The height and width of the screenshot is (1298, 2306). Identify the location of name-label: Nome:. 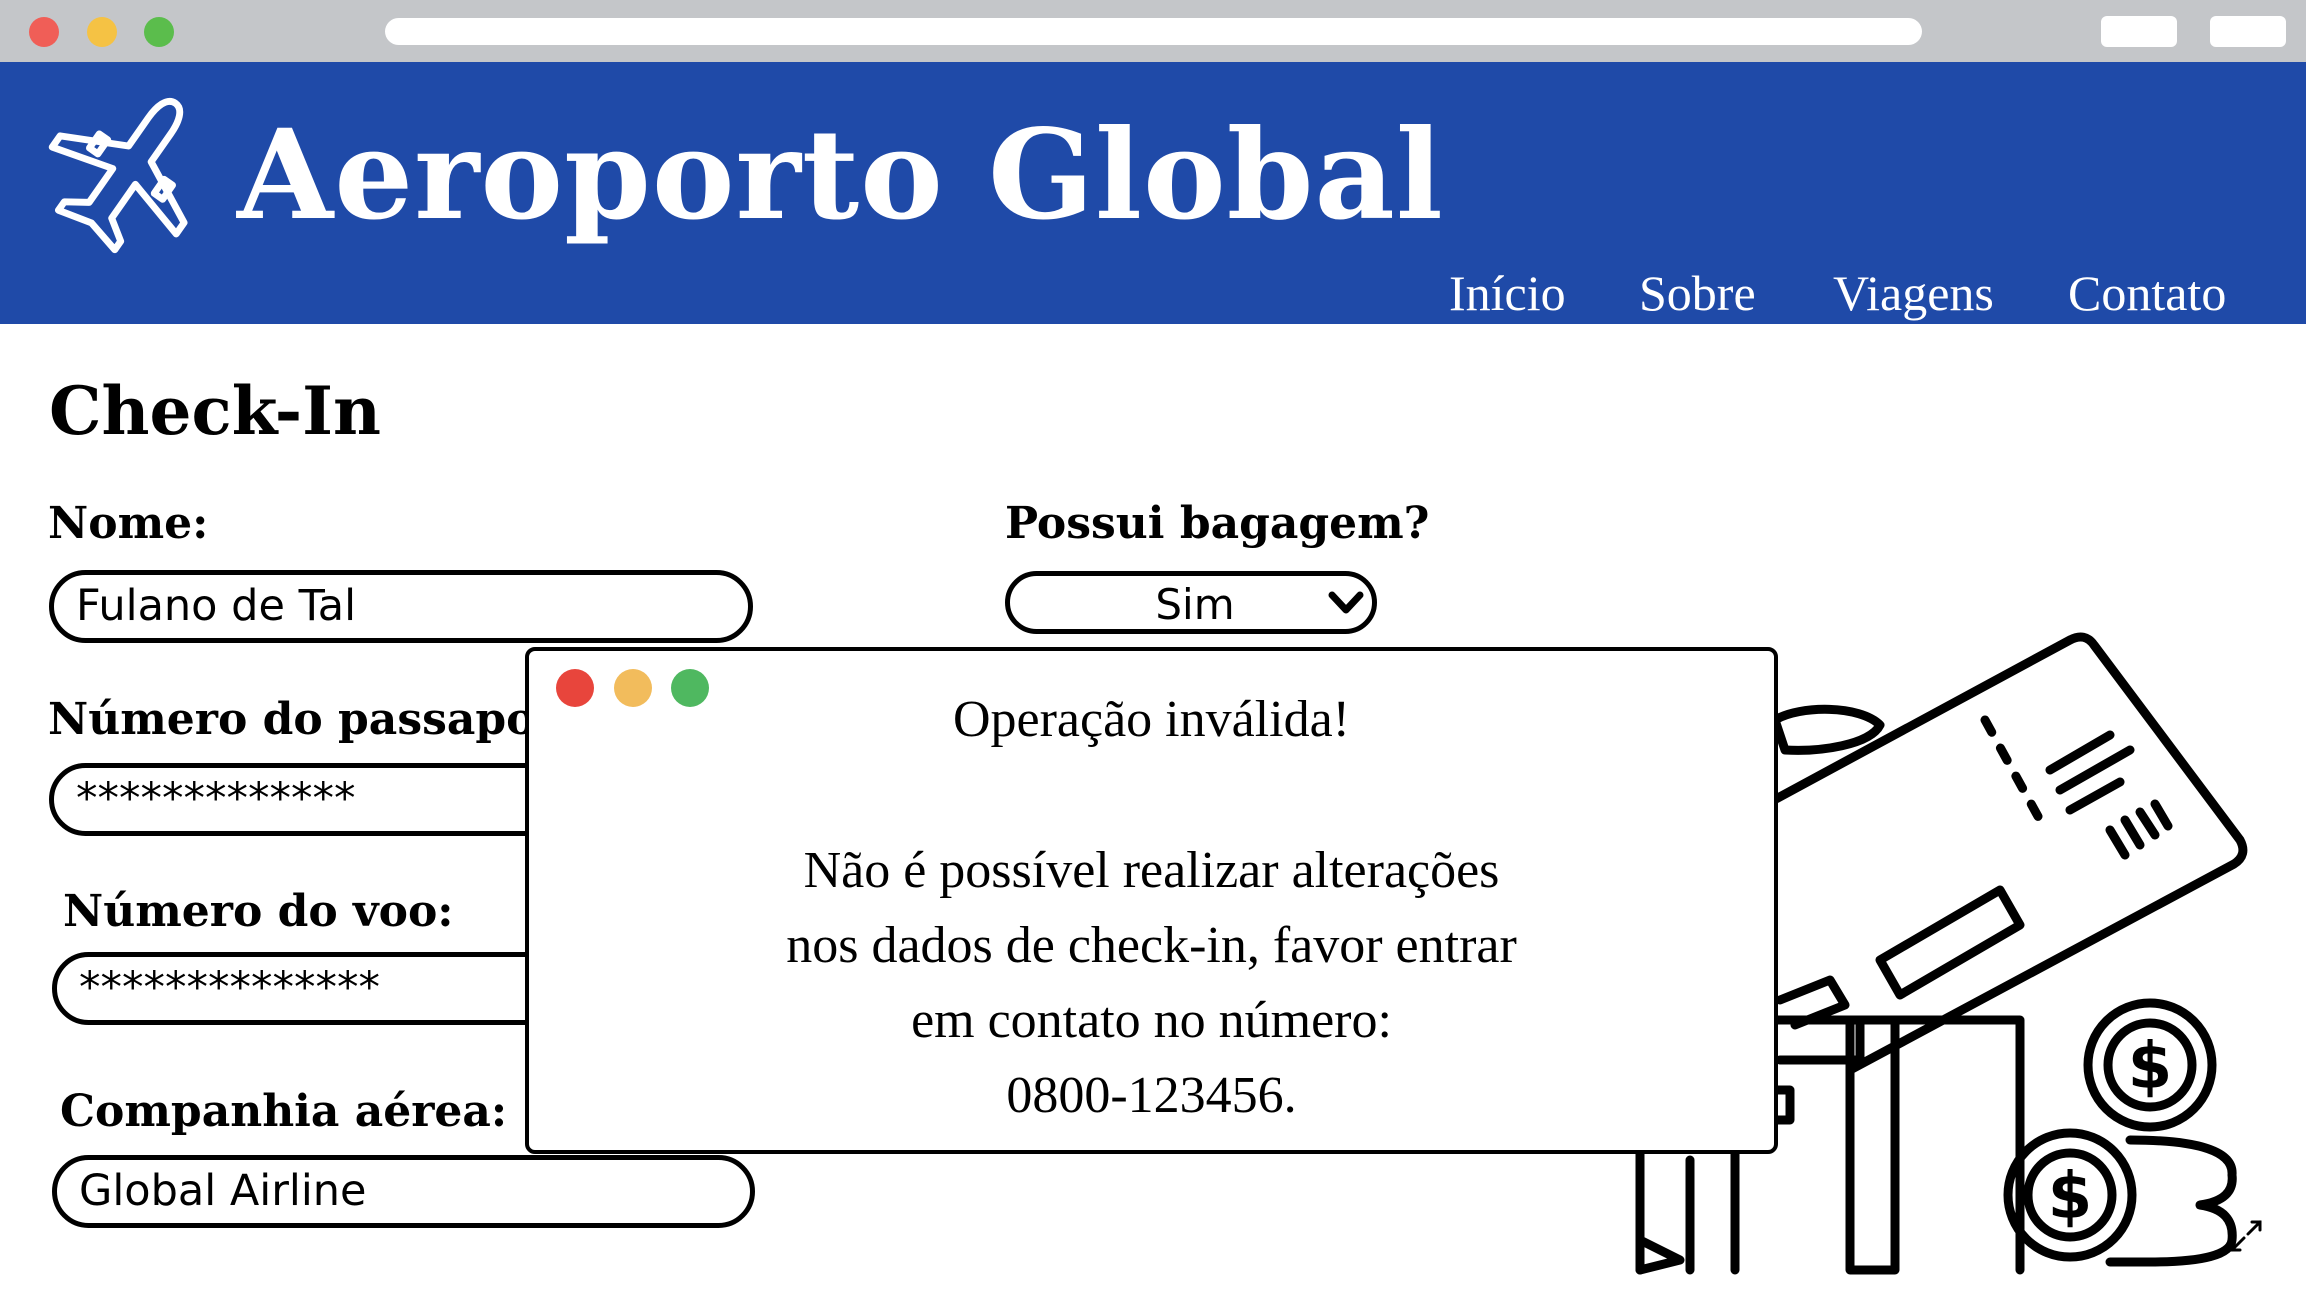
(128, 523).